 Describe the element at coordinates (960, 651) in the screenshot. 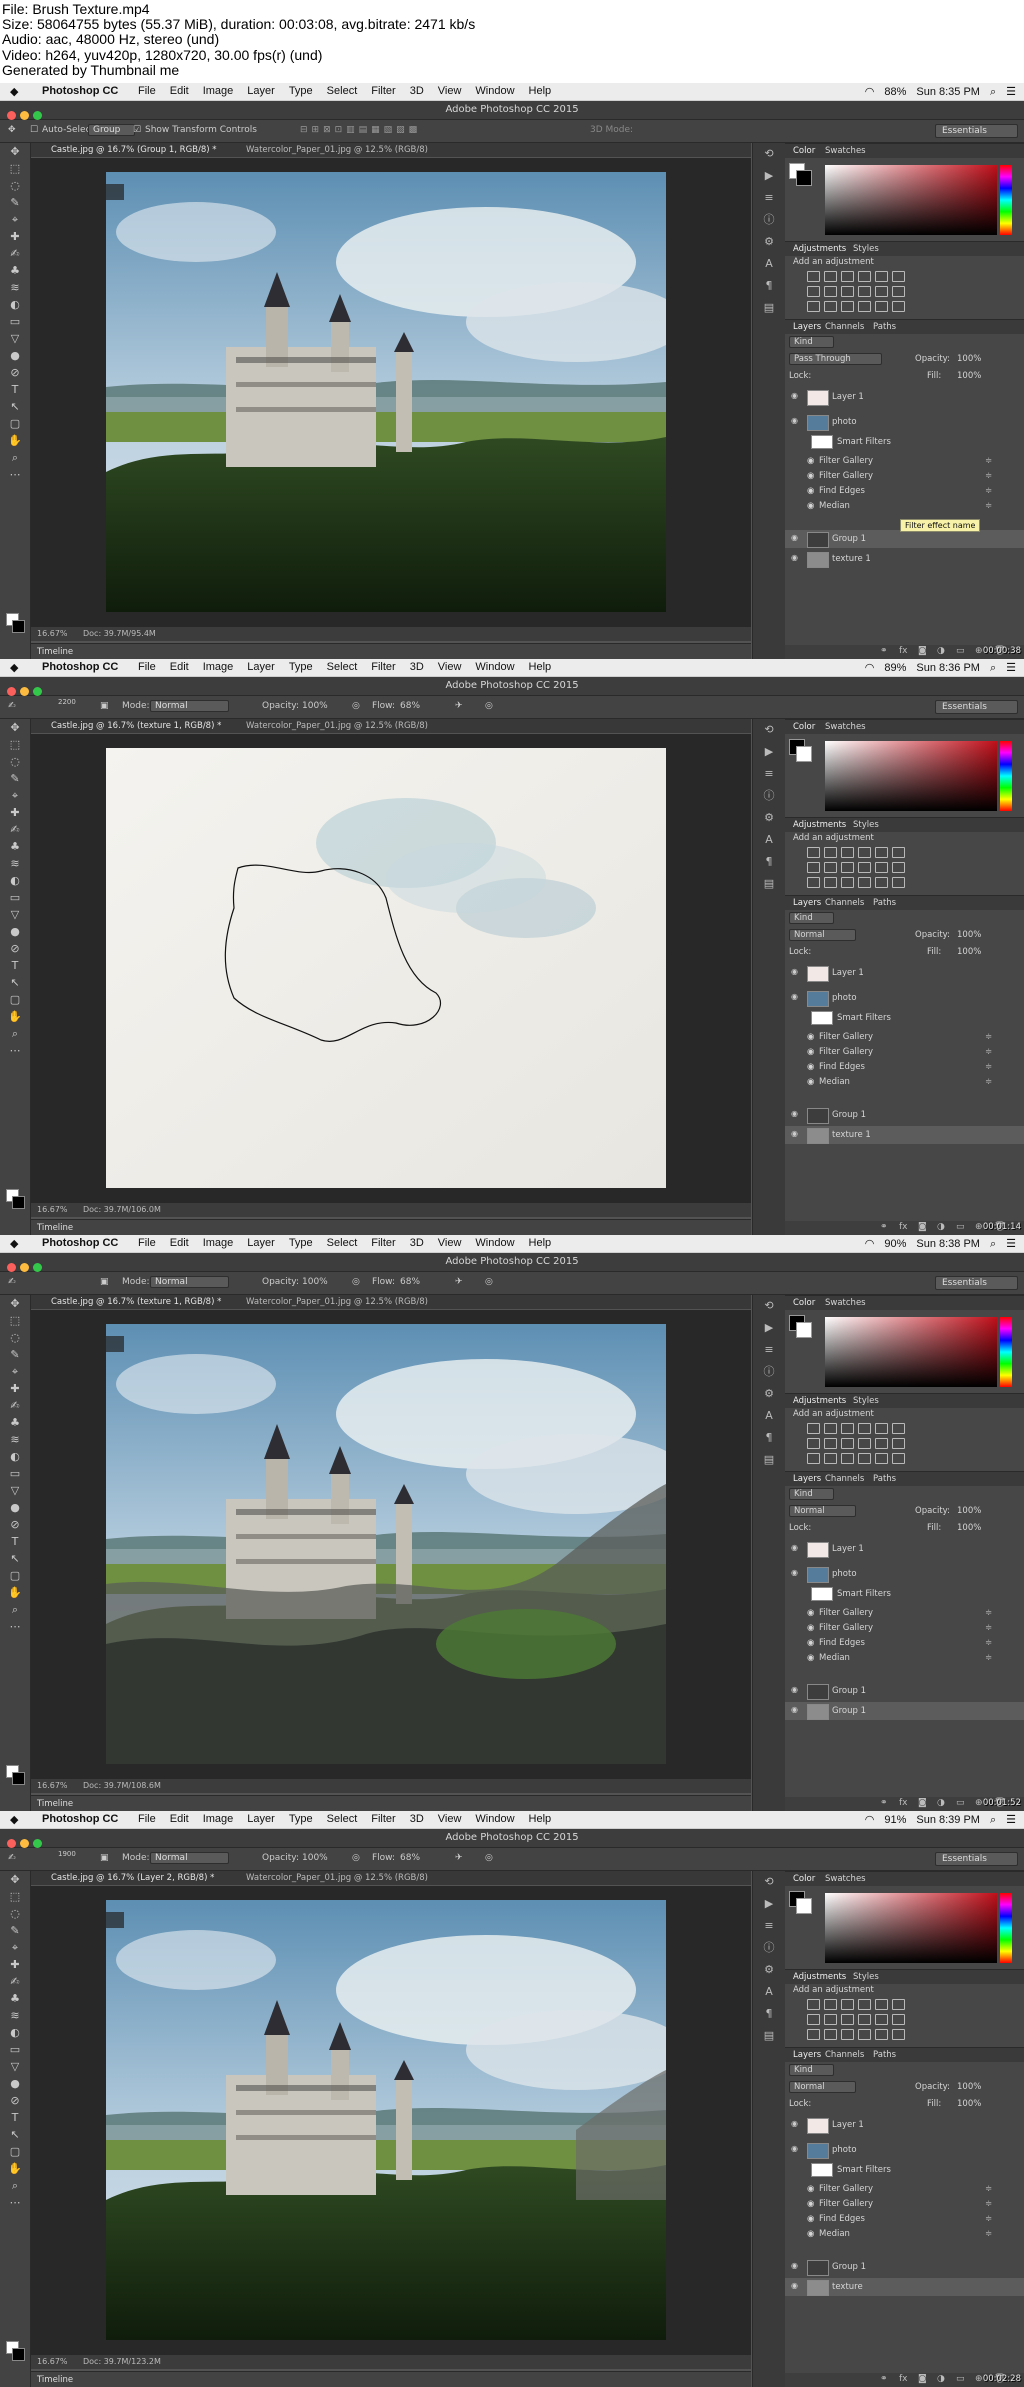

I see `folder-icon: ▭` at that location.